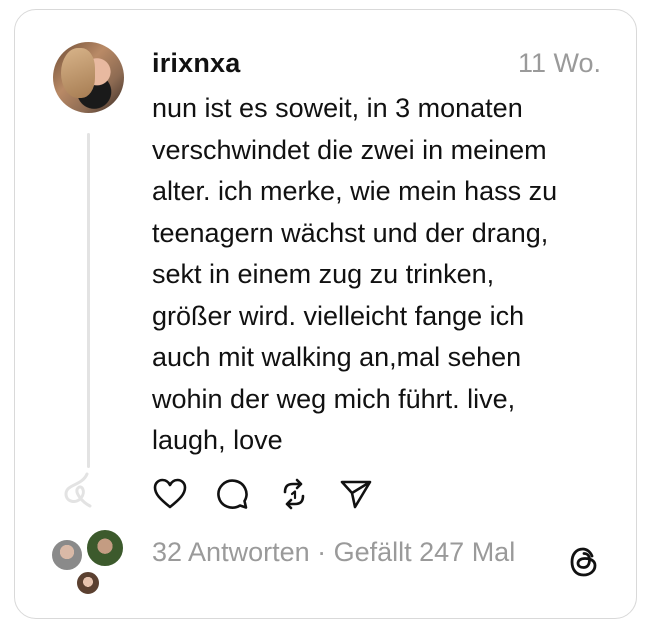  Describe the element at coordinates (337, 108) in the screenshot. I see `post-text-line: nun ist es soweit, in 3 monaten` at that location.